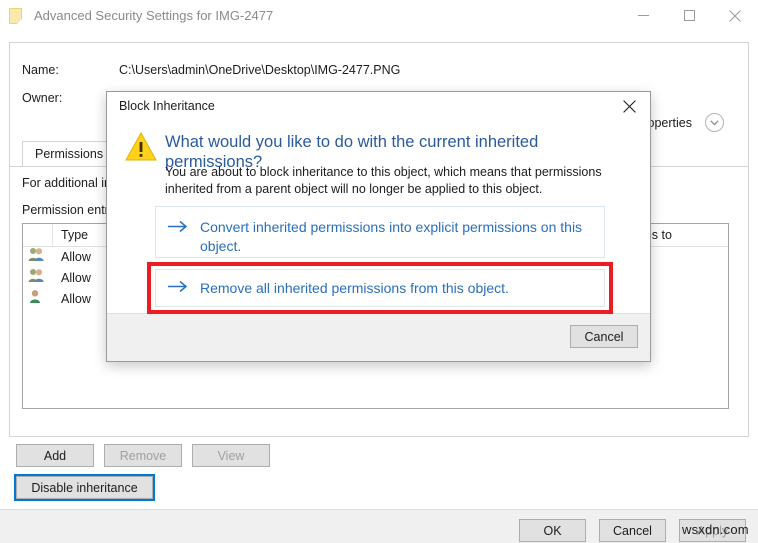 This screenshot has height=543, width=758. What do you see at coordinates (84, 487) in the screenshot?
I see `disable-inheritance-button: Disable inheritance` at bounding box center [84, 487].